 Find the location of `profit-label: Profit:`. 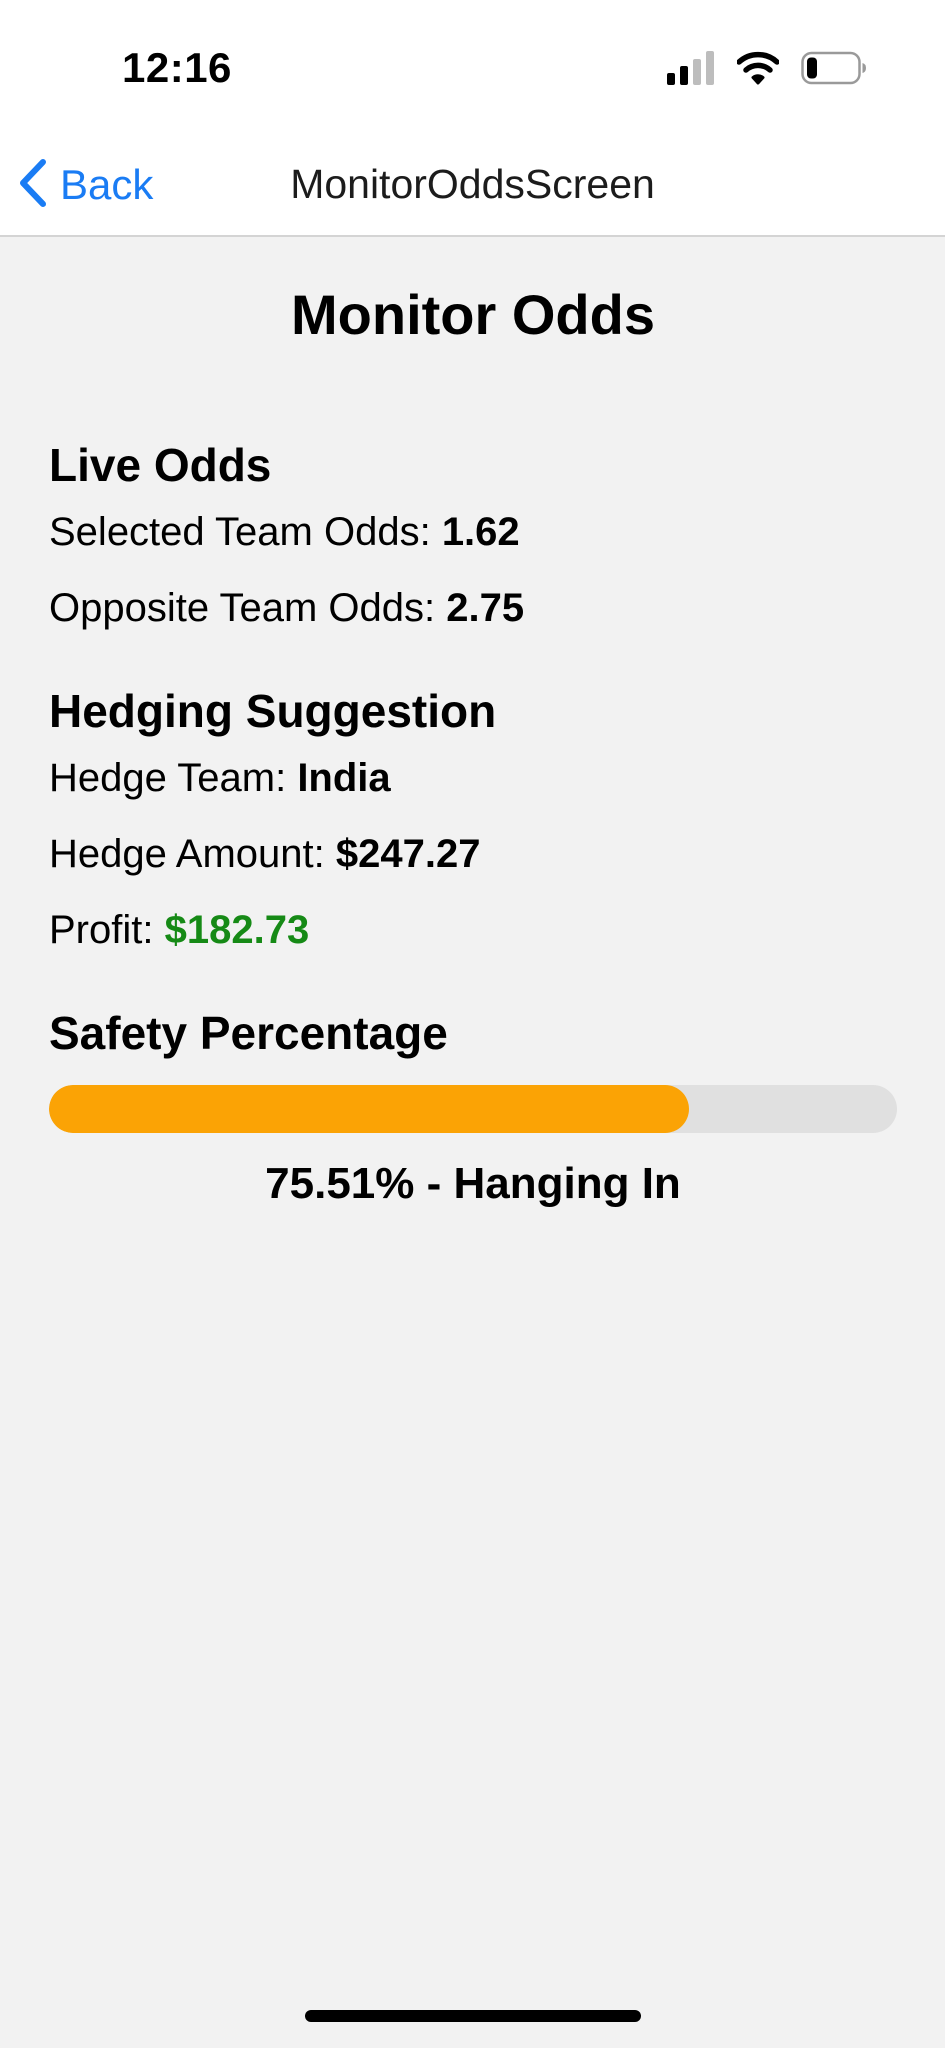

profit-label: Profit: is located at coordinates (107, 930).